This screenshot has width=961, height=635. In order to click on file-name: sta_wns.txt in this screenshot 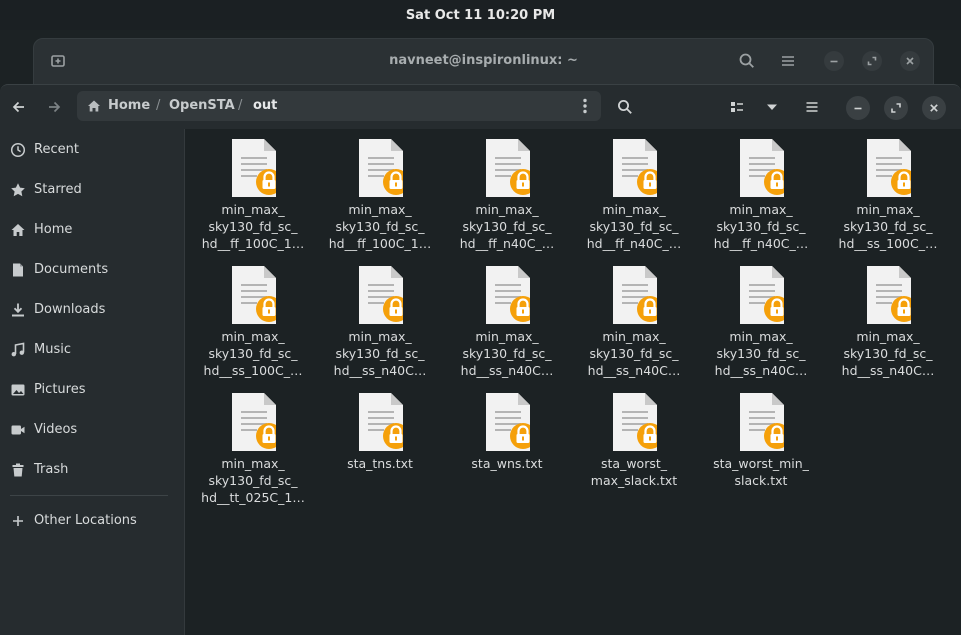, I will do `click(507, 463)`.